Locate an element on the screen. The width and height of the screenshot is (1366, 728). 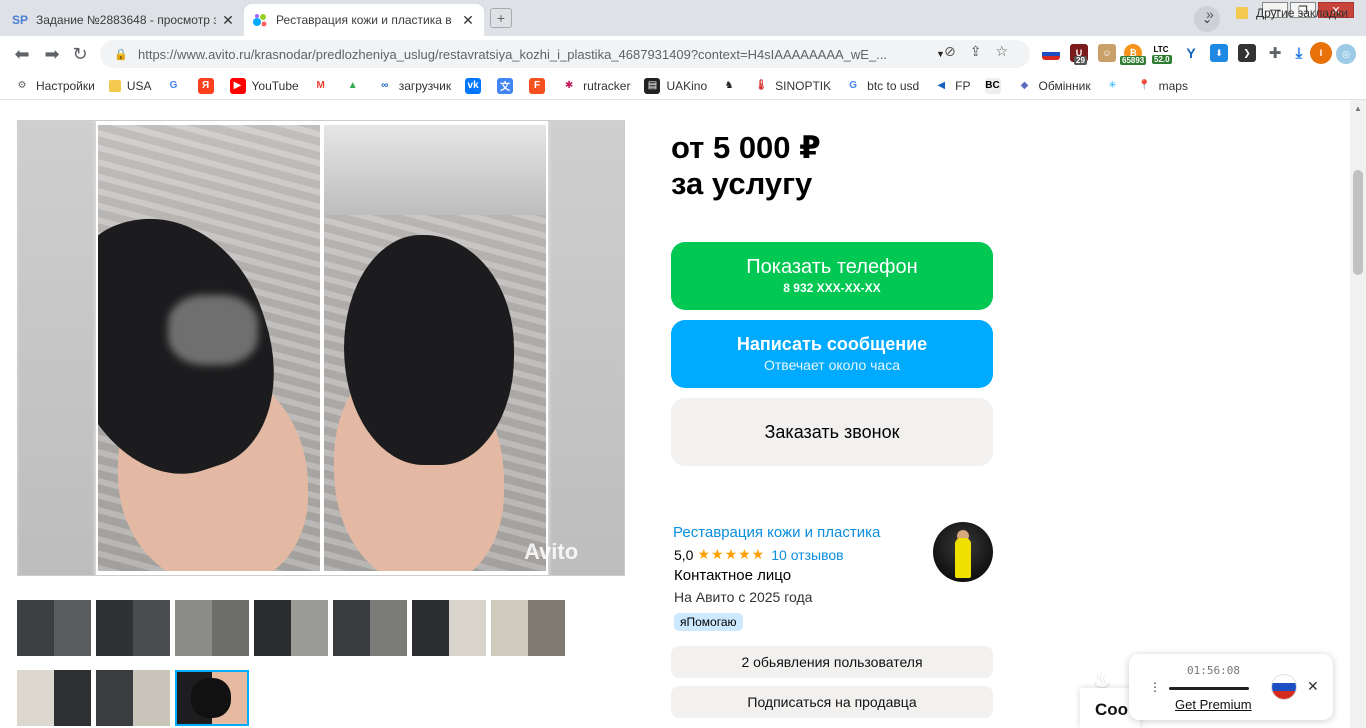
bookmark-настройки: ⚙ Настройки is located at coordinates (54, 86).